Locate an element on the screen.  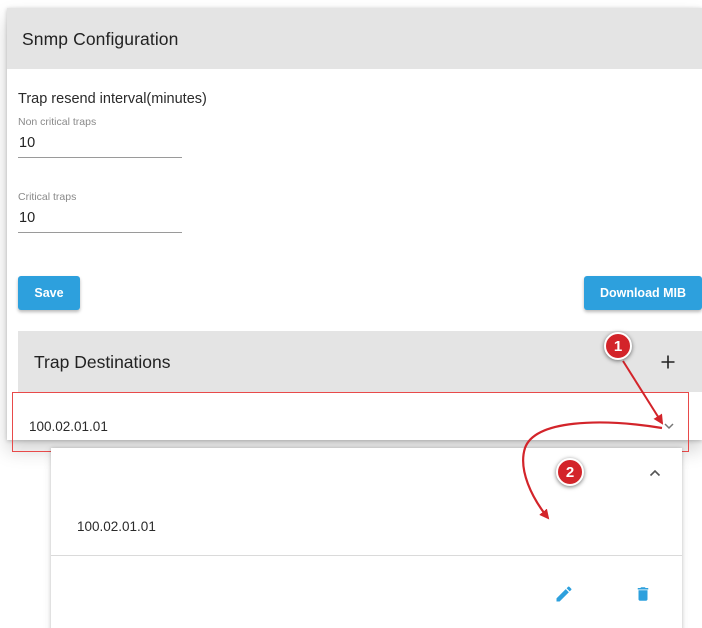
add-destination-button is located at coordinates (668, 362).